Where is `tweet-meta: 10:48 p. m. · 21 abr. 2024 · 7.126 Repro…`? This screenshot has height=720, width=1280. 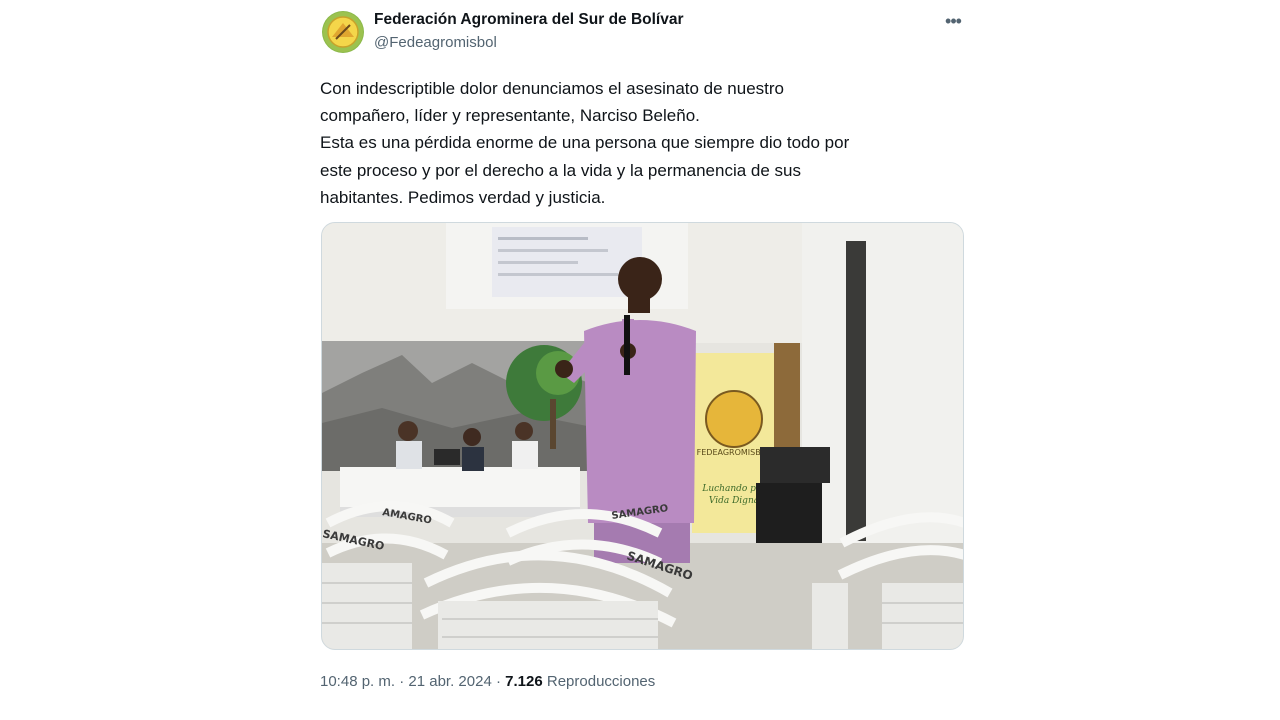
tweet-meta: 10:48 p. m. · 21 abr. 2024 · 7.126 Repro… is located at coordinates (487, 681).